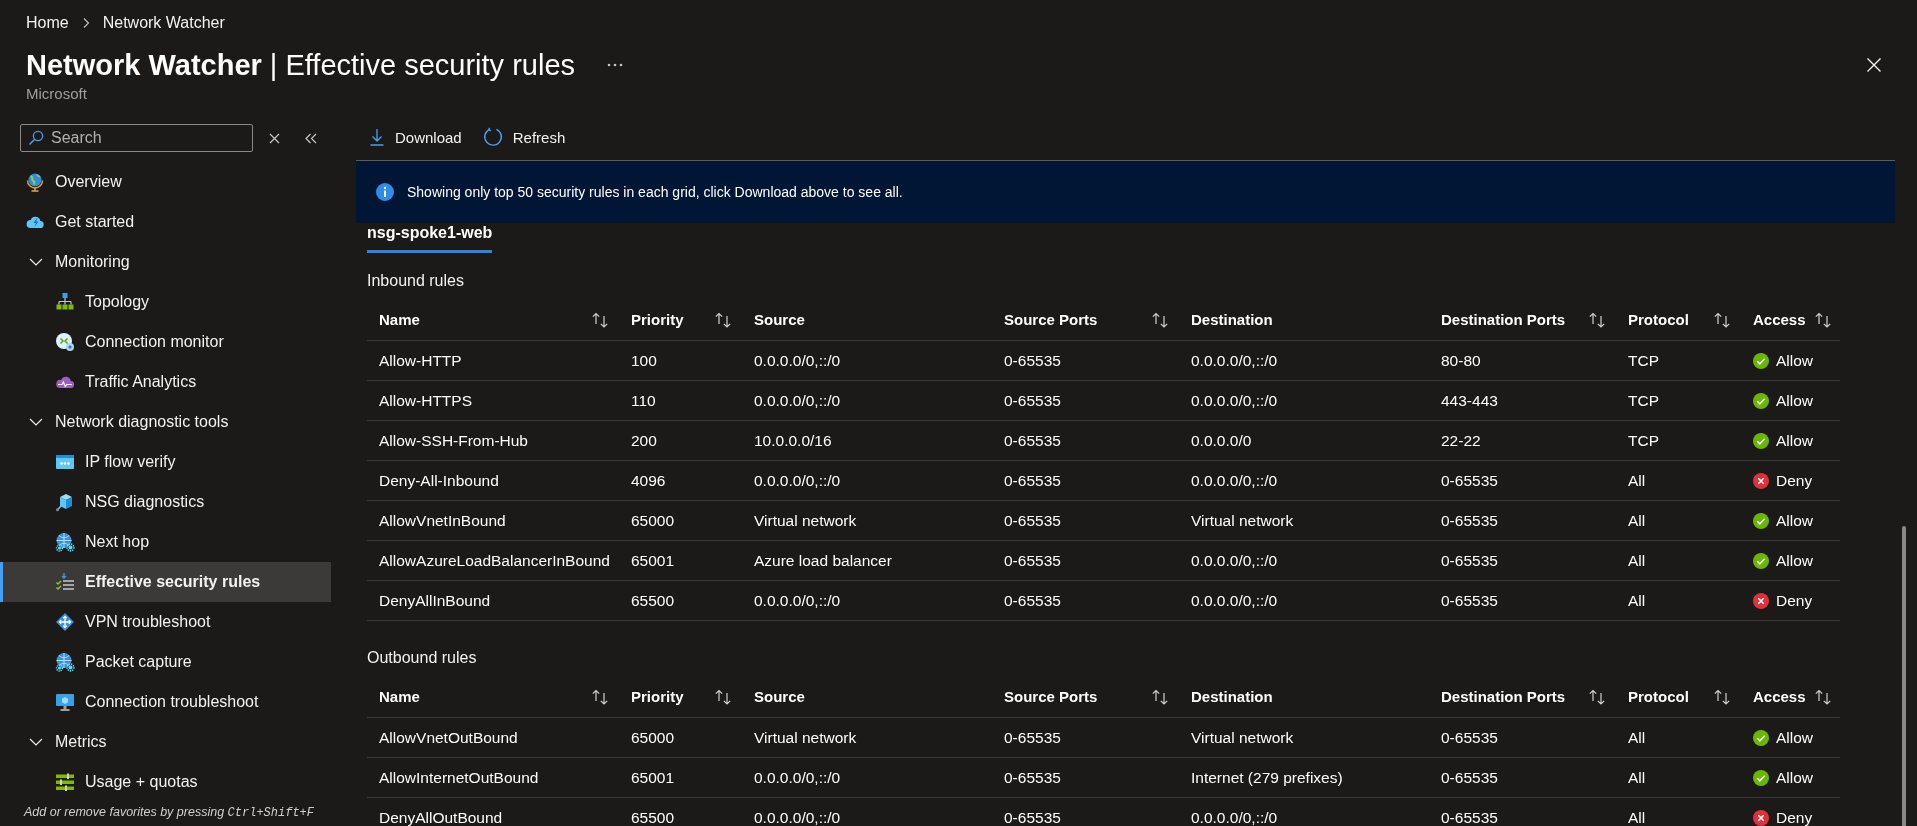 This screenshot has width=1917, height=826. I want to click on table-cell: AllowAzureLoadBalancerInBound, so click(494, 560).